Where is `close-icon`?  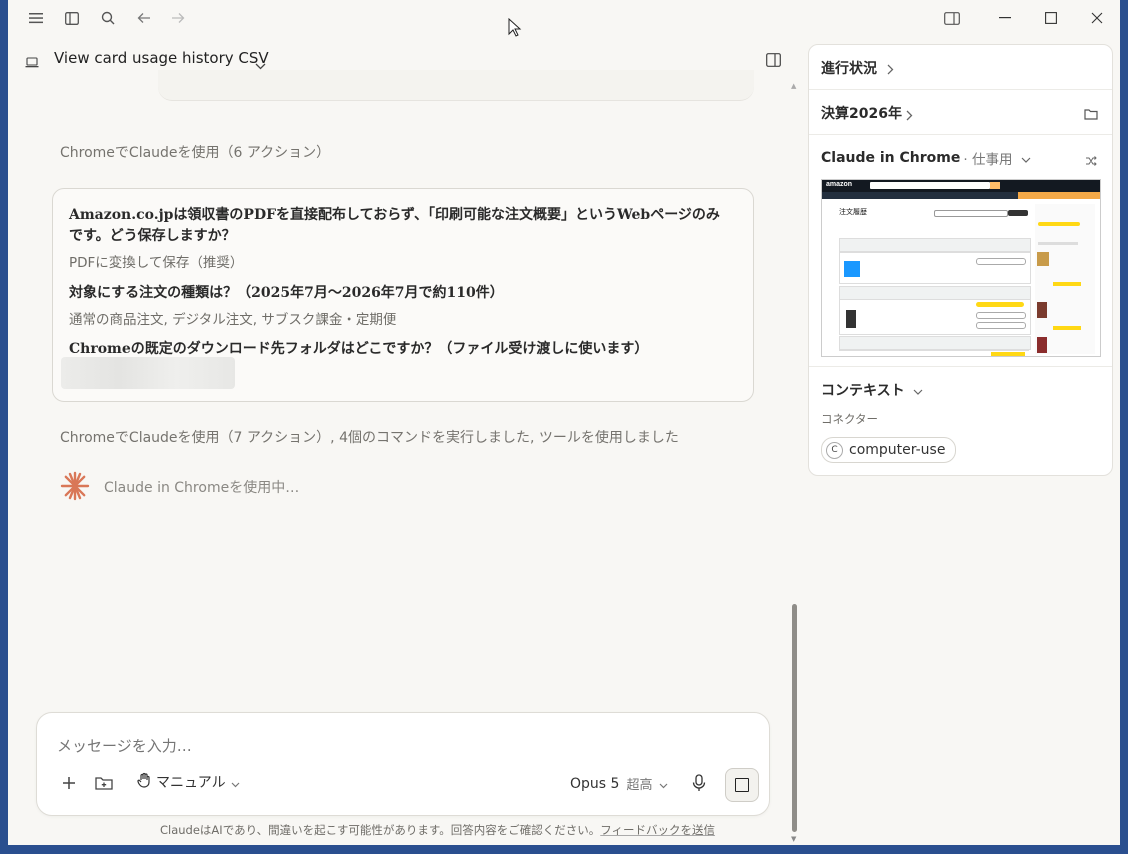 close-icon is located at coordinates (1097, 18).